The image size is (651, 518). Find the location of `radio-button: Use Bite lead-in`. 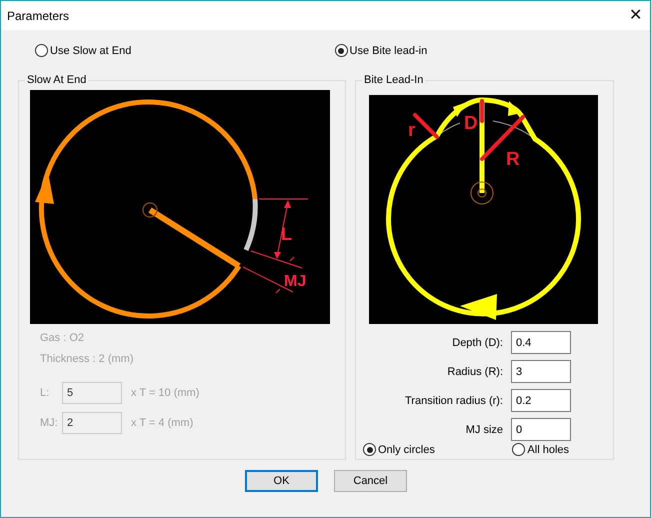

radio-button: Use Bite lead-in is located at coordinates (381, 50).